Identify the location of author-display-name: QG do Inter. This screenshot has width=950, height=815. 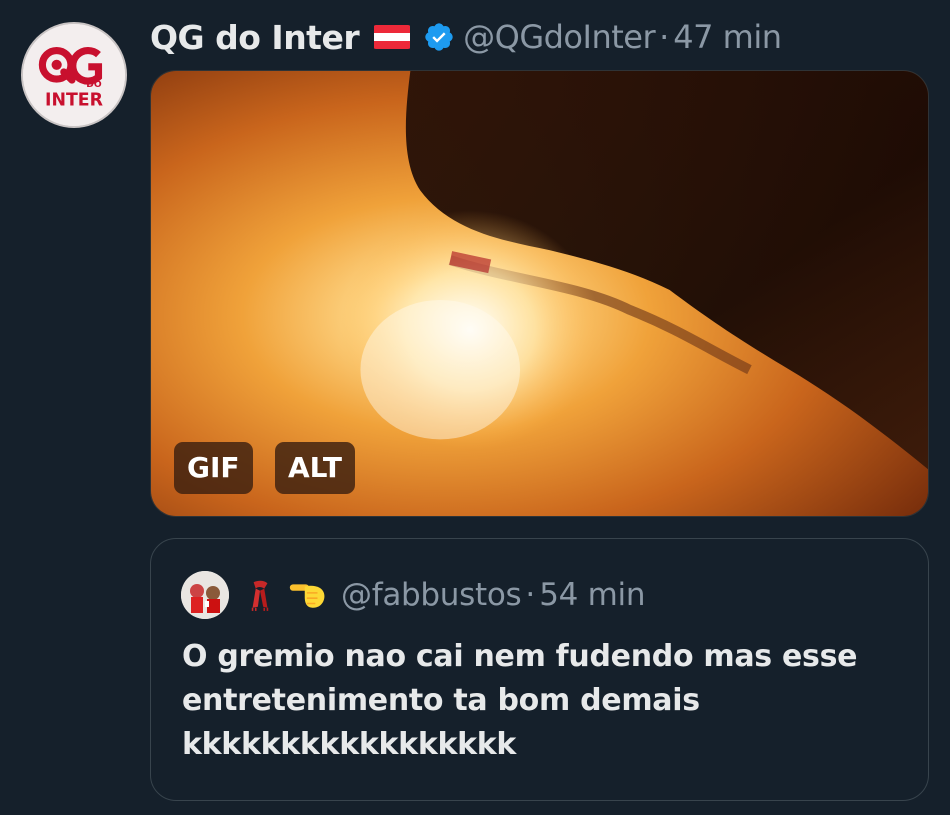
(255, 37).